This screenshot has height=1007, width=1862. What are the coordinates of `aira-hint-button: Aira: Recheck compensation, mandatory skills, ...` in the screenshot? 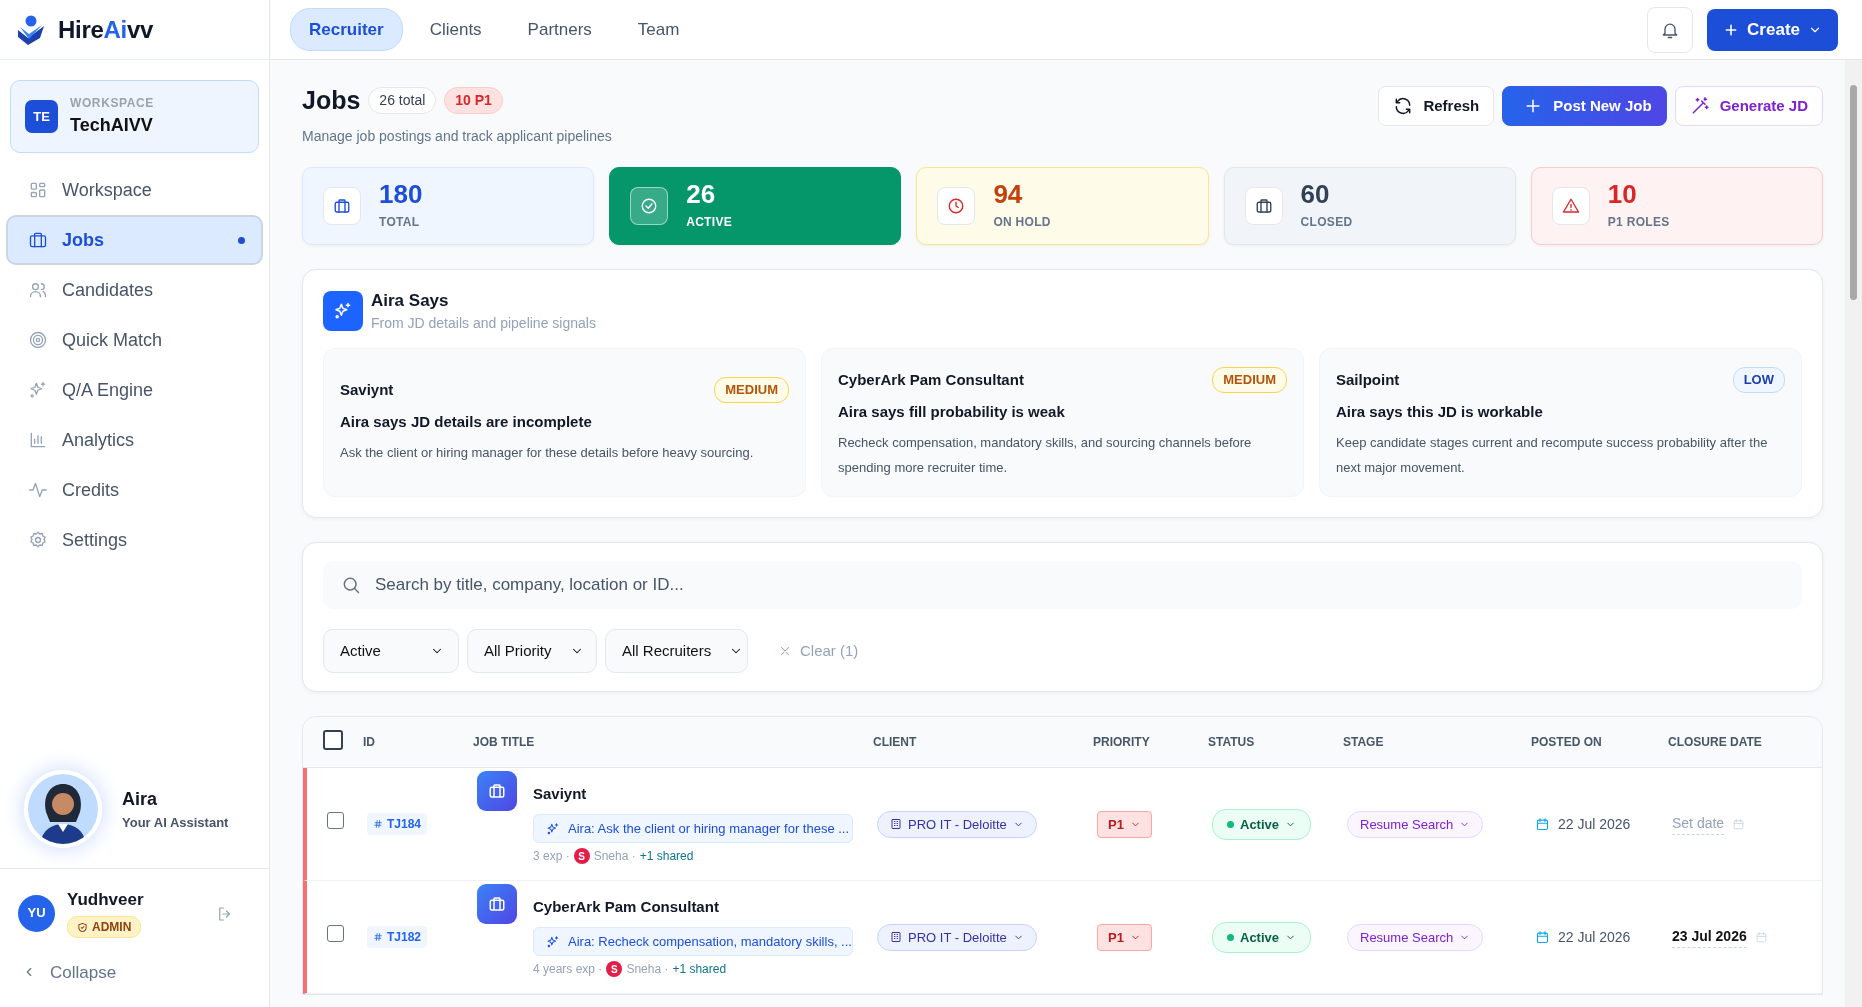 It's located at (693, 941).